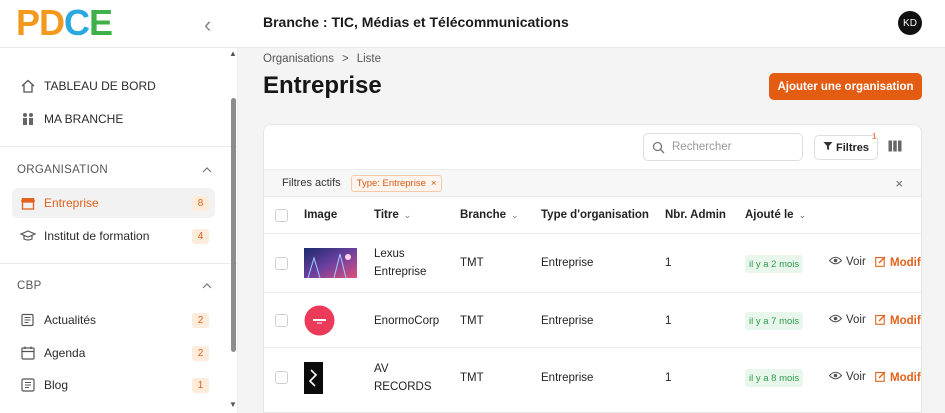 This screenshot has width=945, height=413. Describe the element at coordinates (207, 25) in the screenshot. I see `collapse-sidebar-icon: ‹` at that location.